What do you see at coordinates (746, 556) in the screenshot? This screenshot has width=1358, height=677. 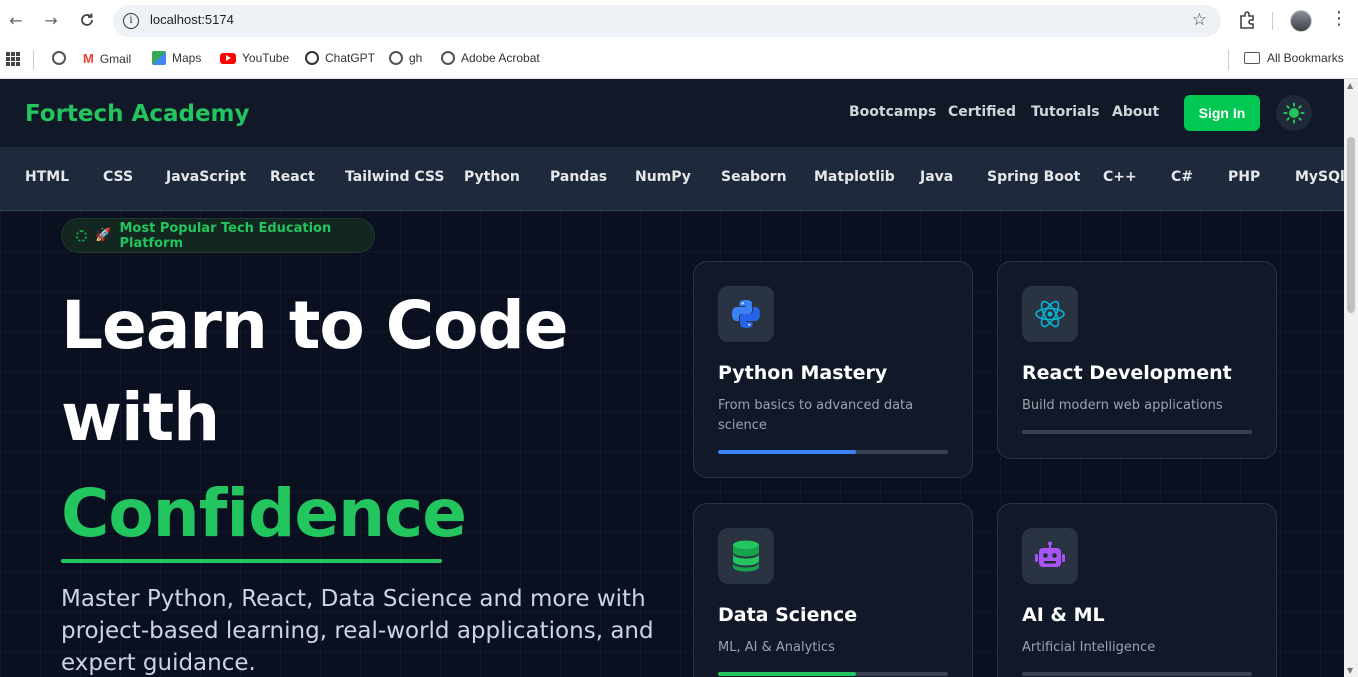 I see `database-icon` at bounding box center [746, 556].